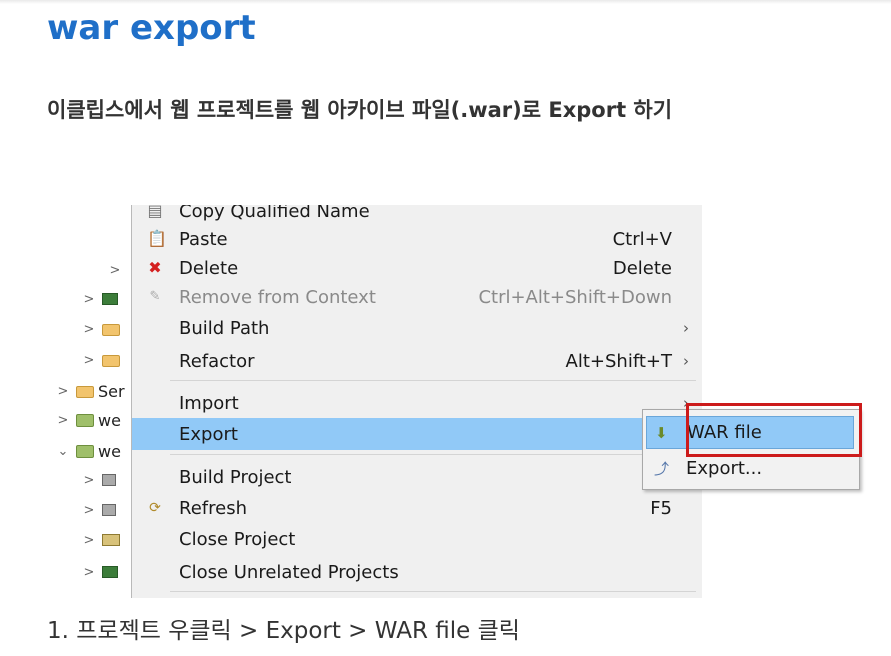 The height and width of the screenshot is (656, 891). What do you see at coordinates (642, 268) in the screenshot?
I see `menu-item-shortcut: Delete` at bounding box center [642, 268].